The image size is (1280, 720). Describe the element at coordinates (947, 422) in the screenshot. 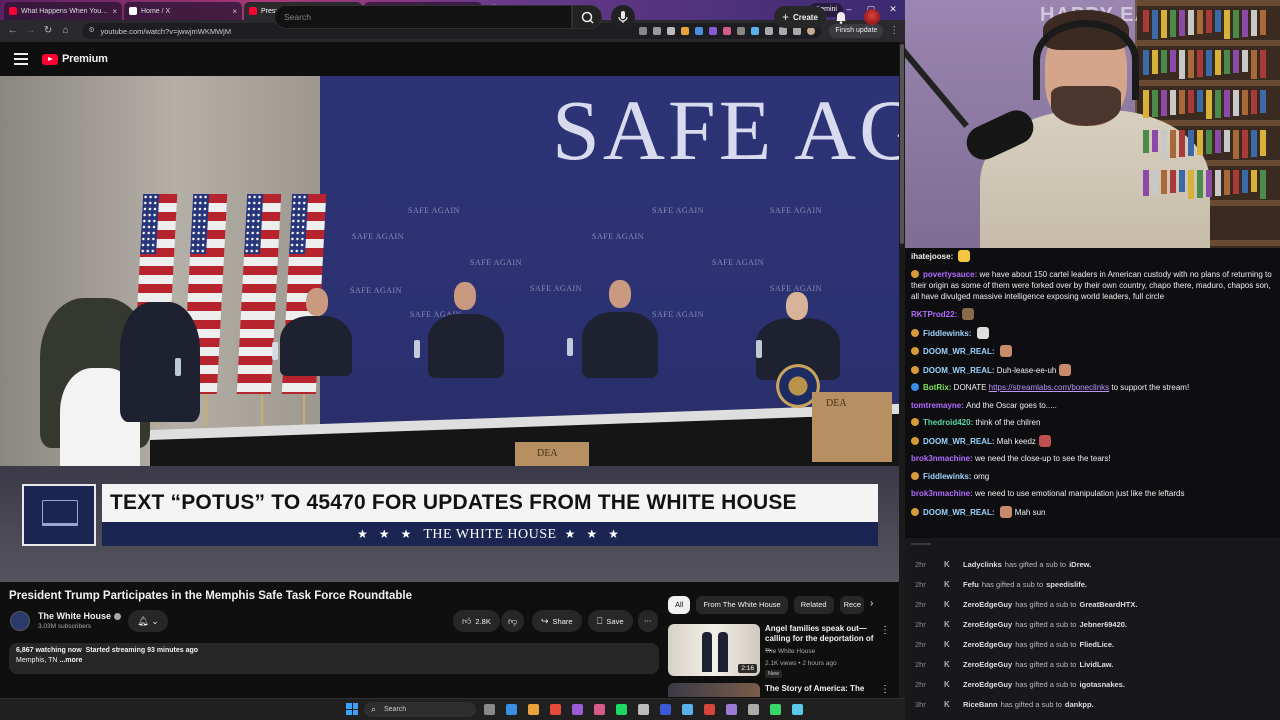

I see `chat-username: Thedroid420` at that location.